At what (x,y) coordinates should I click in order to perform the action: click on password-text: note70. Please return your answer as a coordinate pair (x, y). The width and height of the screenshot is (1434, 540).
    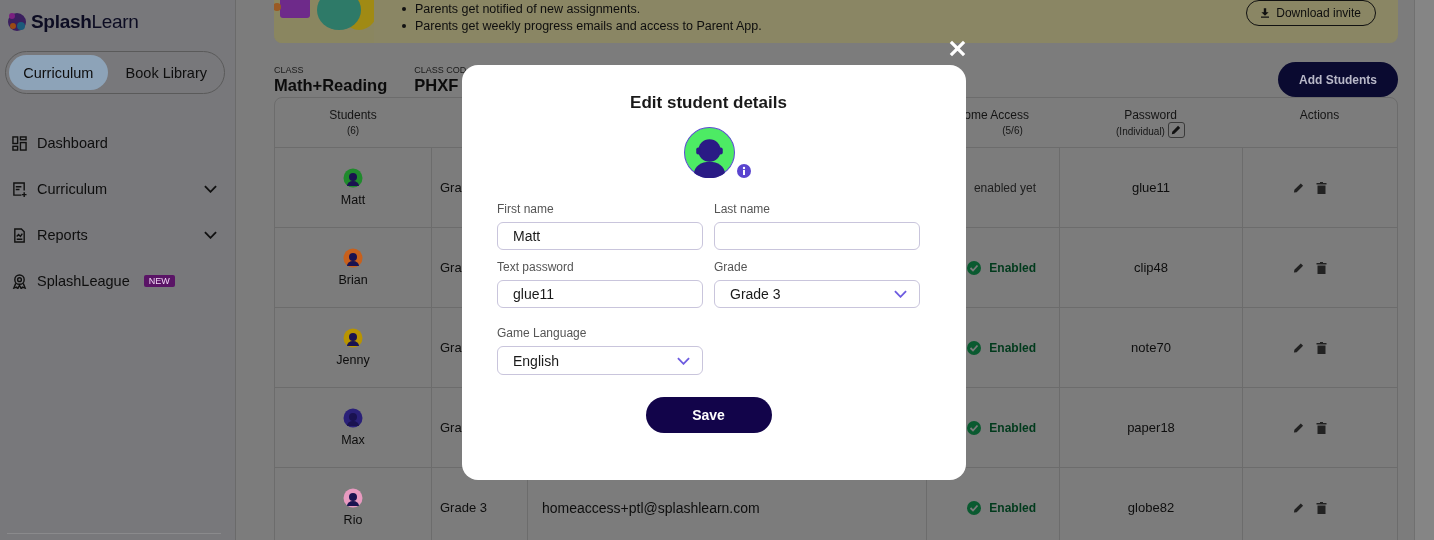
    Looking at the image, I should click on (1151, 347).